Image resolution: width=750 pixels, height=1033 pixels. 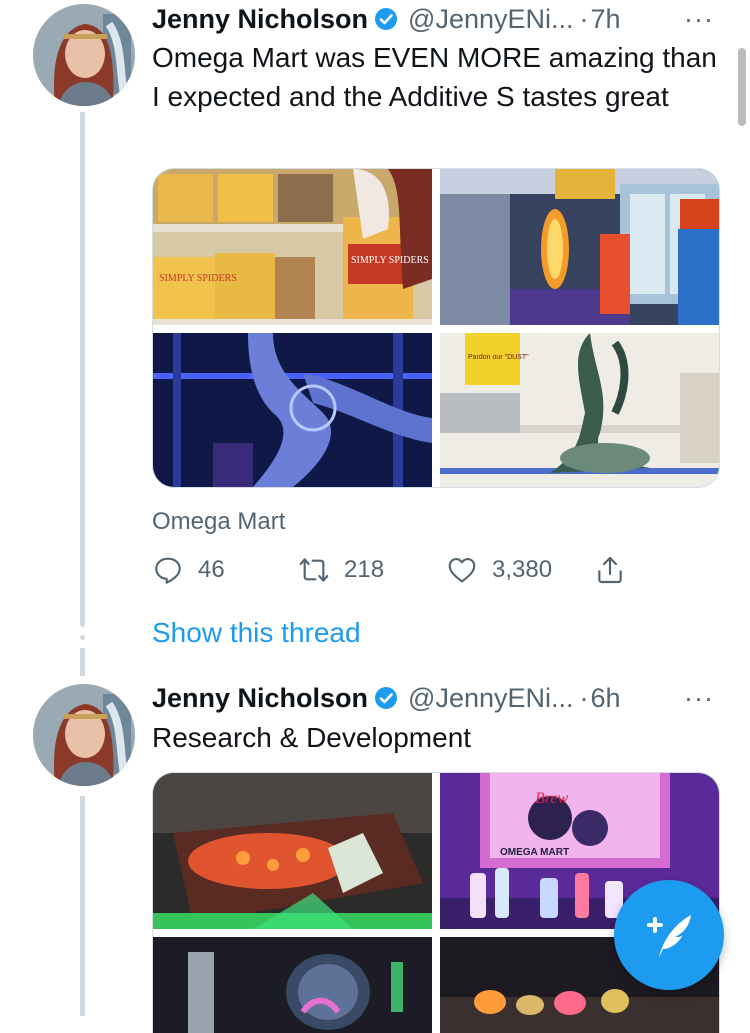 I want to click on tweet-actions: 46 218 3,380, so click(x=392, y=571).